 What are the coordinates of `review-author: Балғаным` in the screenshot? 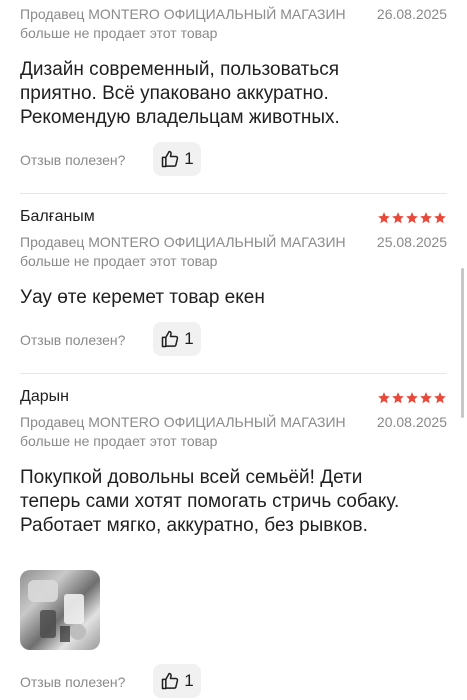 It's located at (57, 216).